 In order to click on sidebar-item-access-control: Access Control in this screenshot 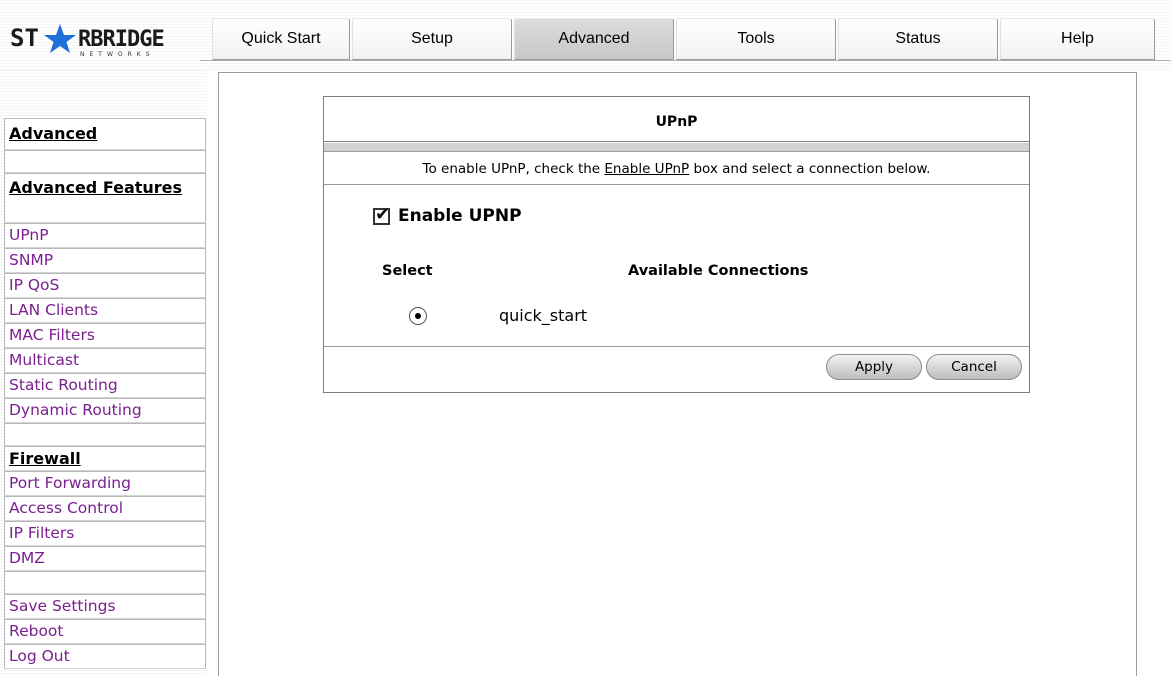, I will do `click(105, 508)`.